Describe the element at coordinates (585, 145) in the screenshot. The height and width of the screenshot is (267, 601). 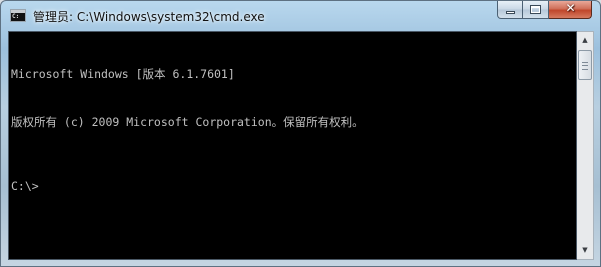
I see `vertical-scrollbar: ▲ ▼` at that location.